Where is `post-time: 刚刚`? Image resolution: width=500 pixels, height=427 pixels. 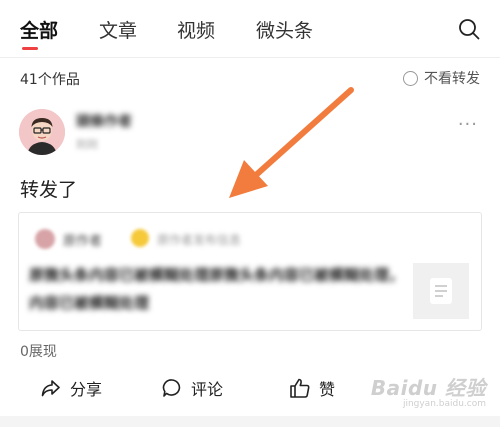 post-time: 刚刚 is located at coordinates (87, 144).